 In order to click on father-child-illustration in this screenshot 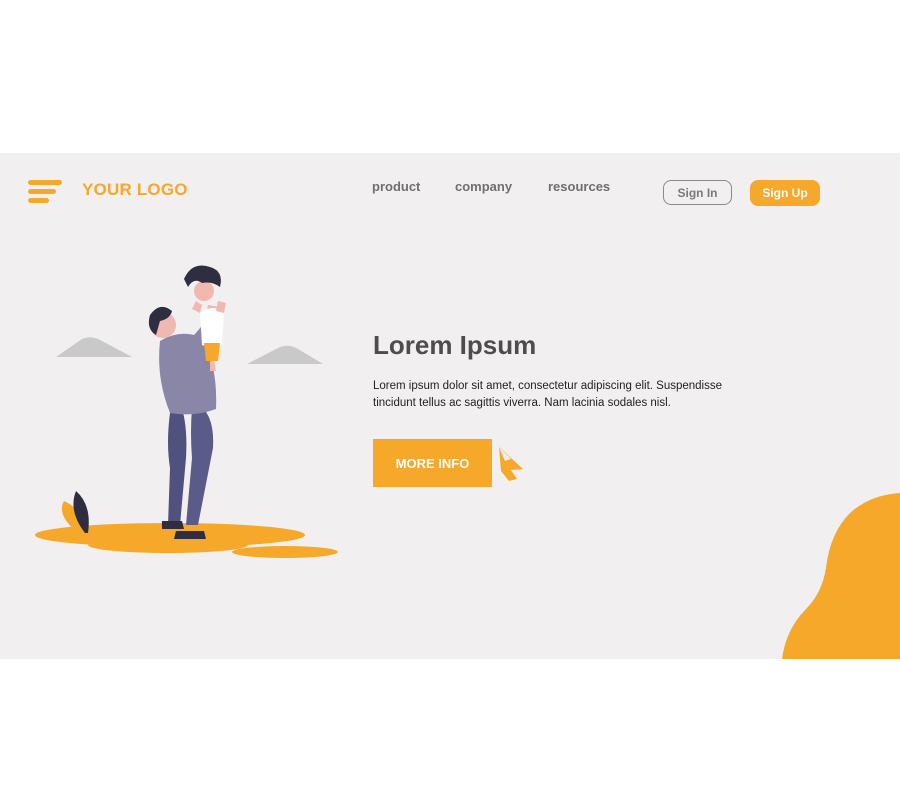, I will do `click(186, 411)`.